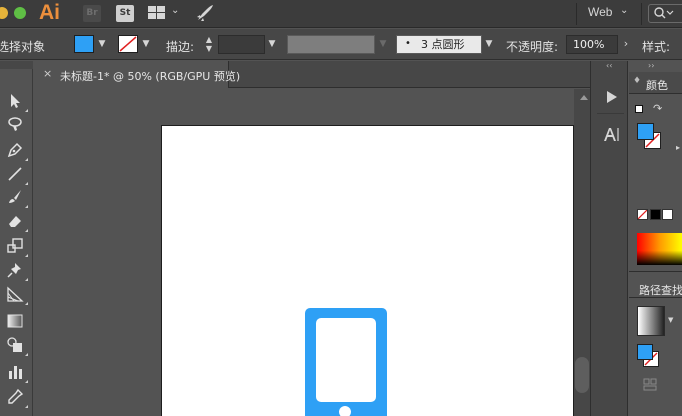 Image resolution: width=682 pixels, height=416 pixels. What do you see at coordinates (209, 44) in the screenshot?
I see `stroke-weight-stepper: ▲ ▼` at bounding box center [209, 44].